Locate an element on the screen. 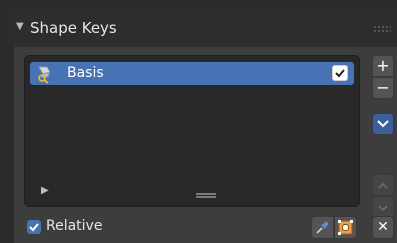 This screenshot has width=397, height=243. move-down-button is located at coordinates (383, 207).